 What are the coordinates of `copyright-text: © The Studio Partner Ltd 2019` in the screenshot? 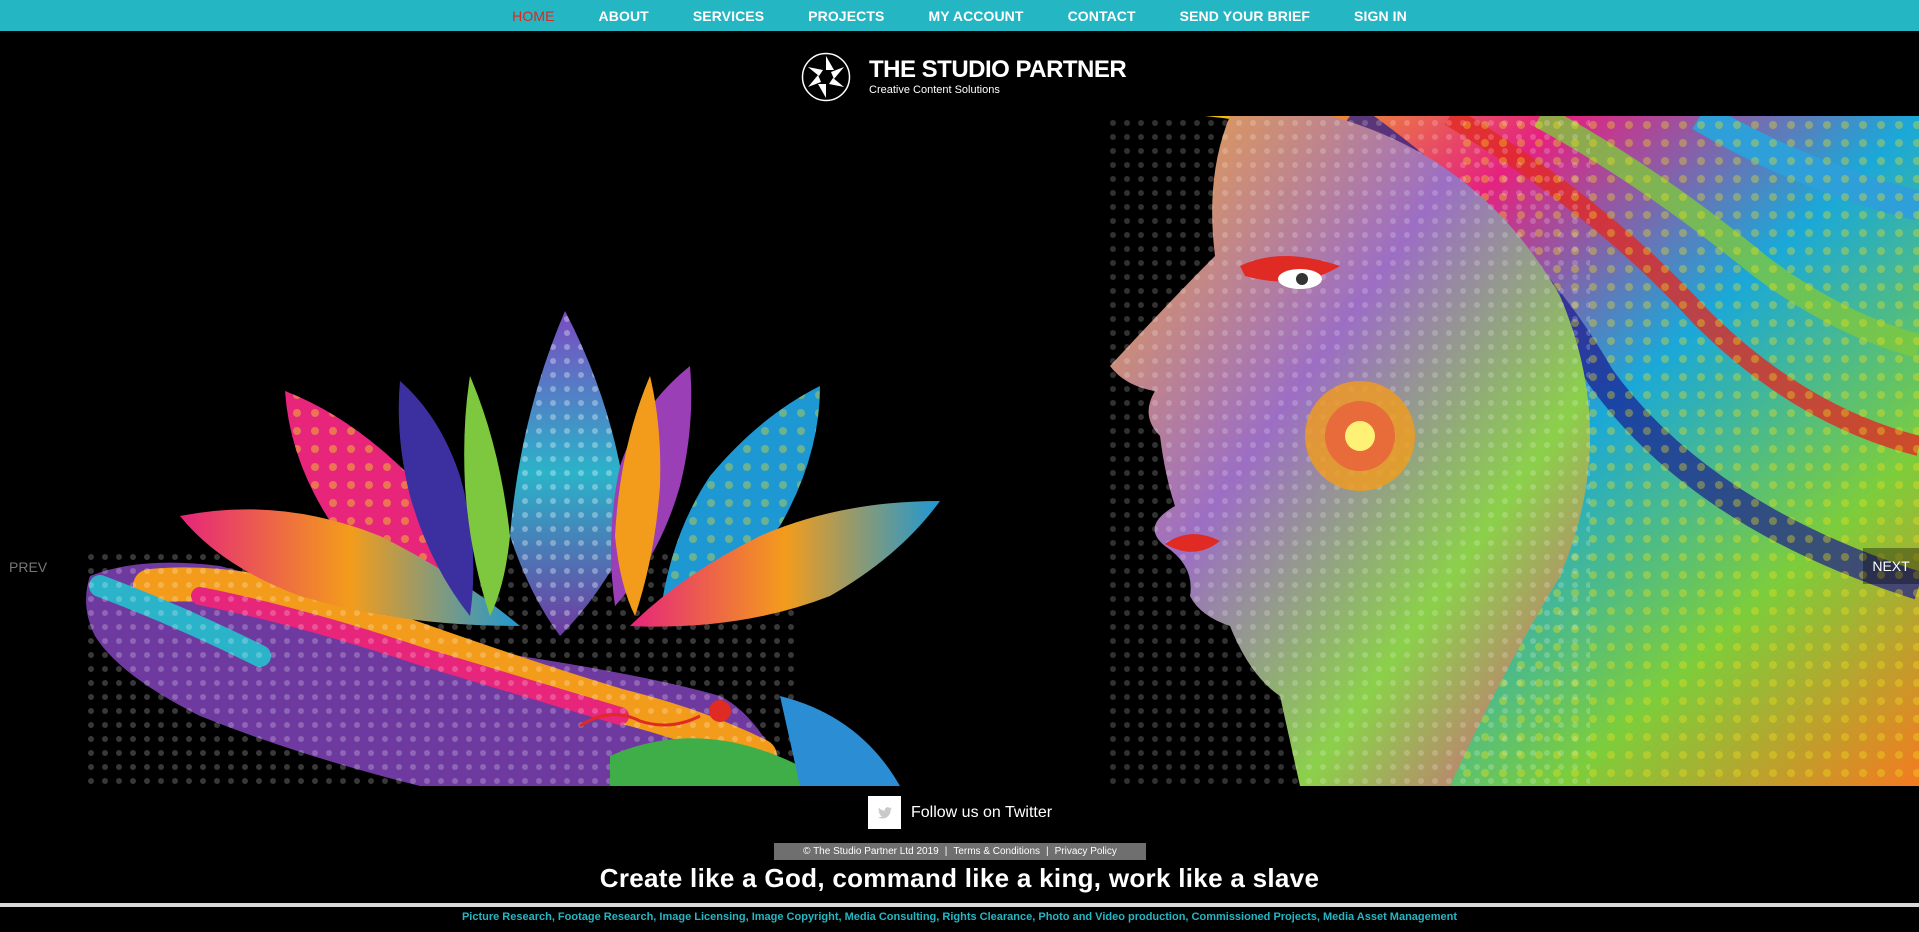 It's located at (871, 851).